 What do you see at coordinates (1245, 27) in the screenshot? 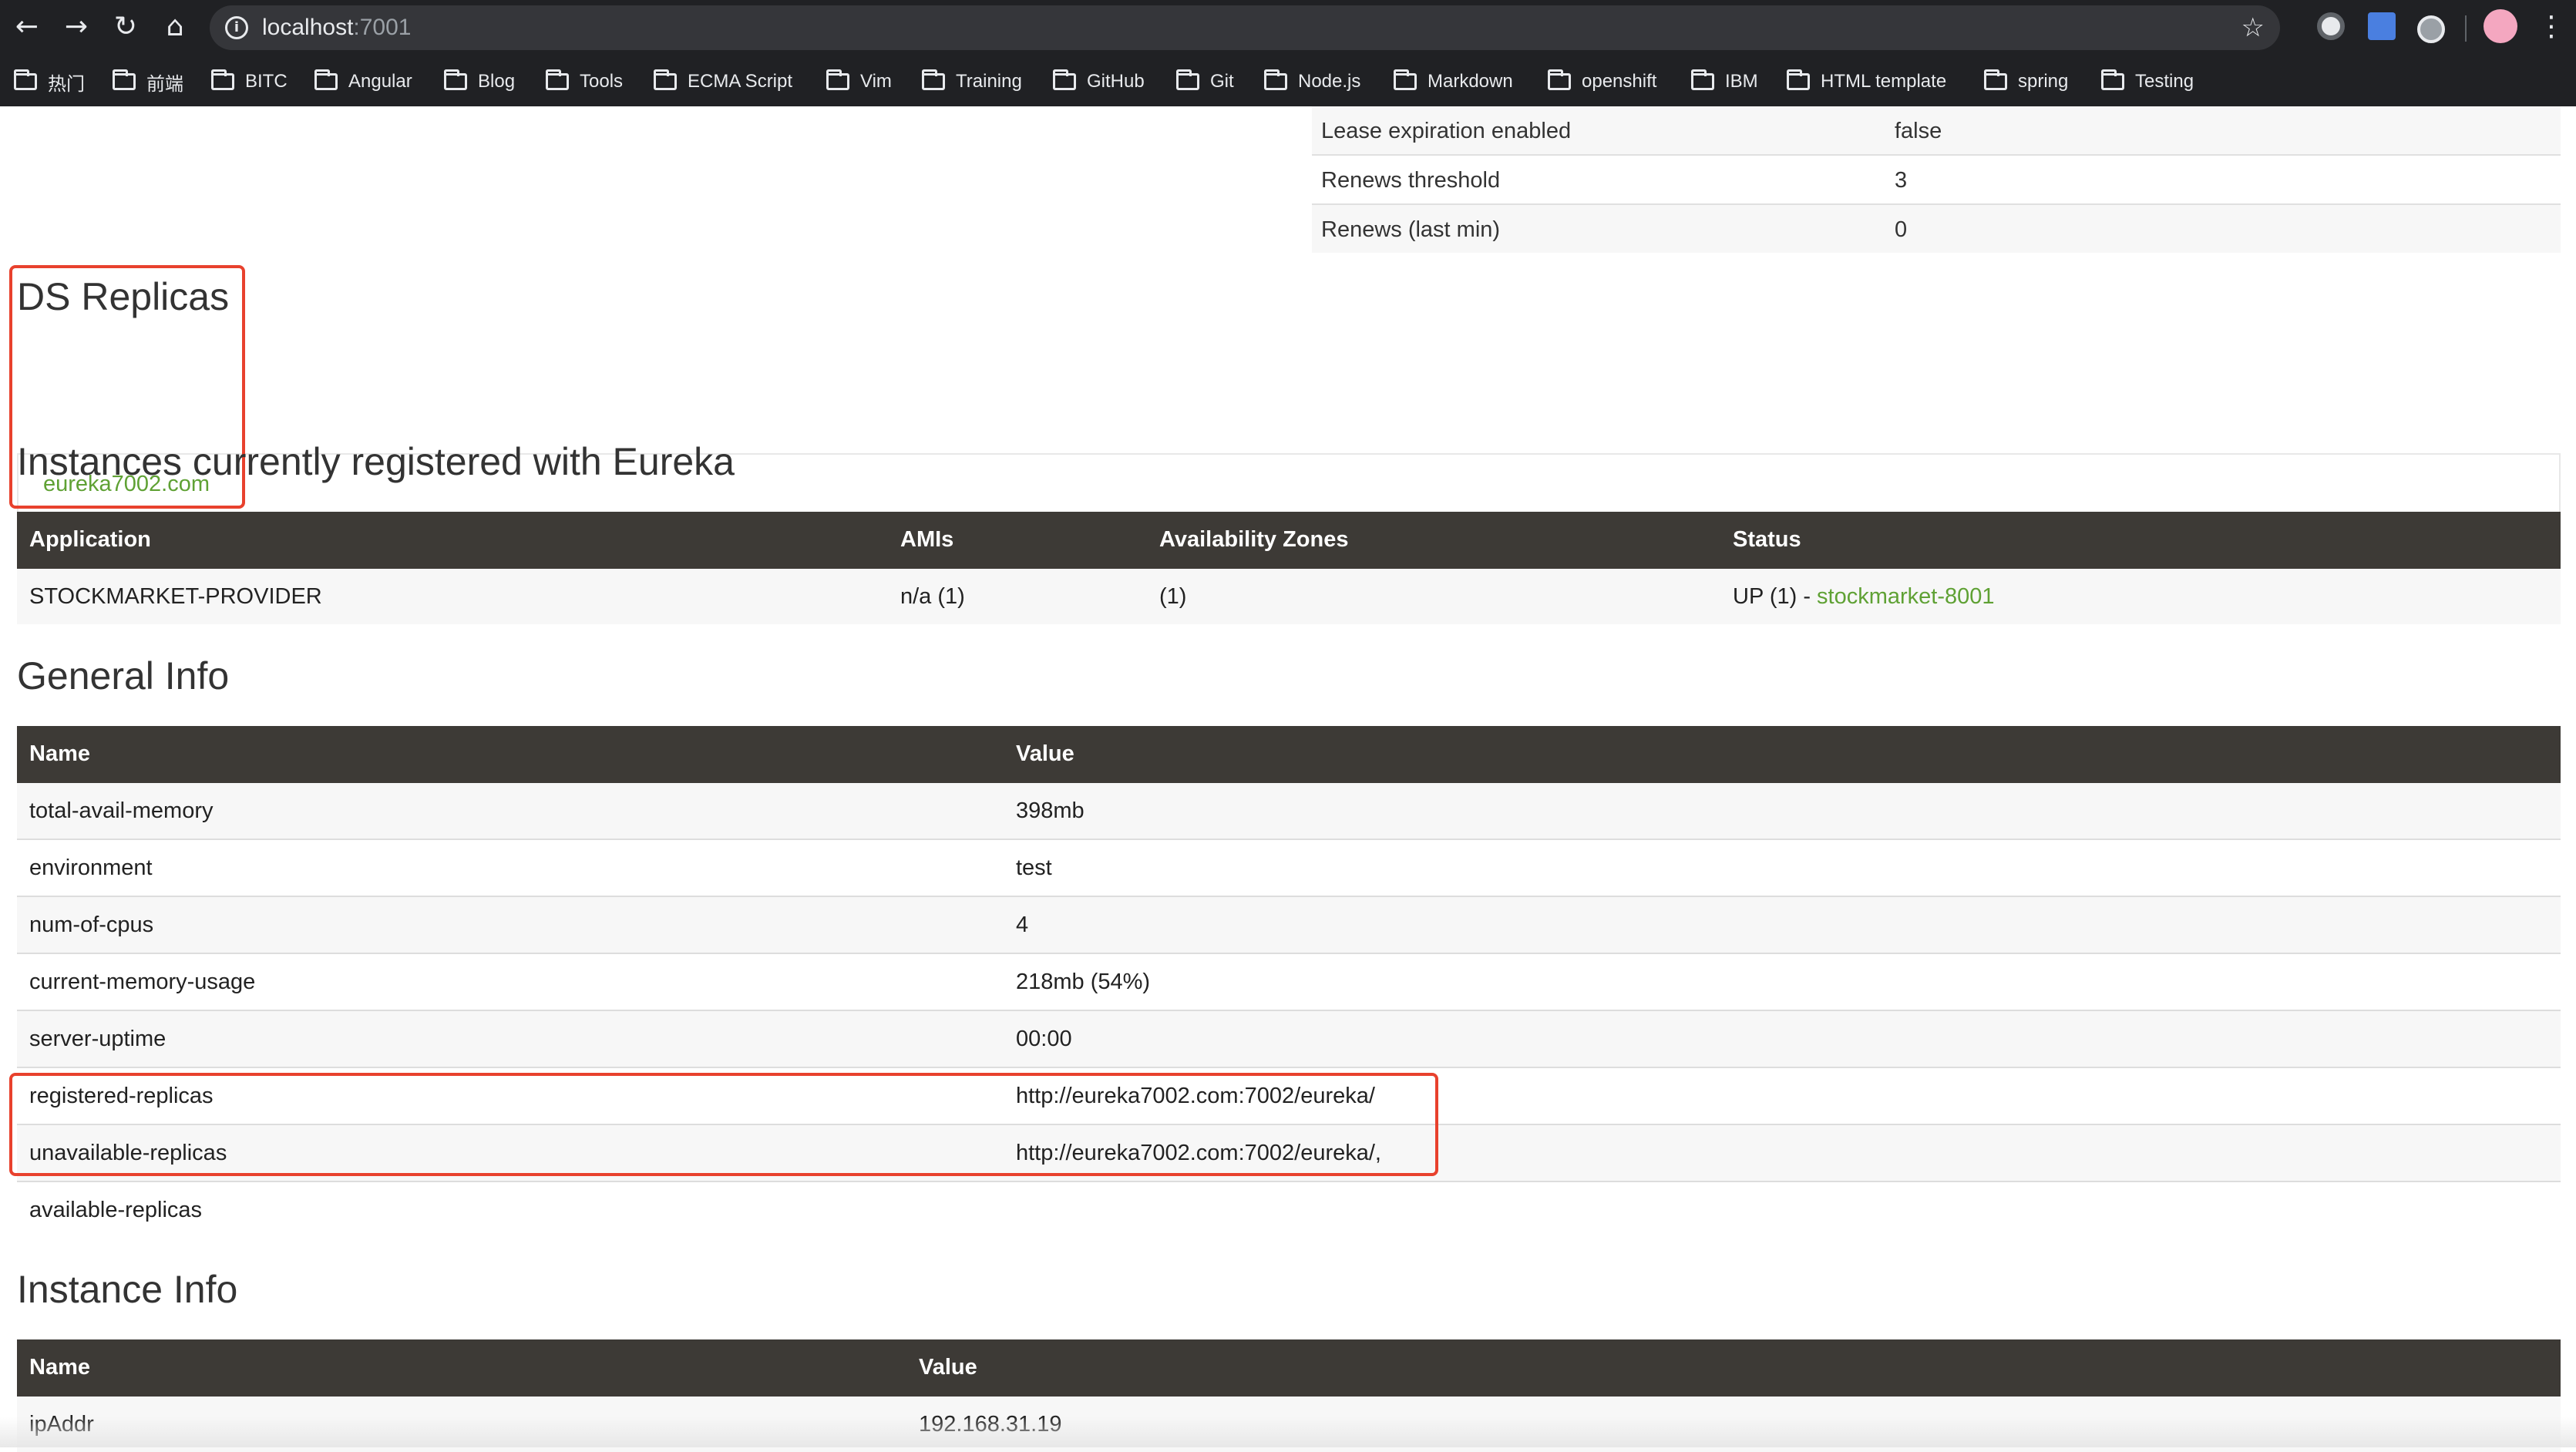
I see `address-bar: i localhost:7001 ☆` at bounding box center [1245, 27].